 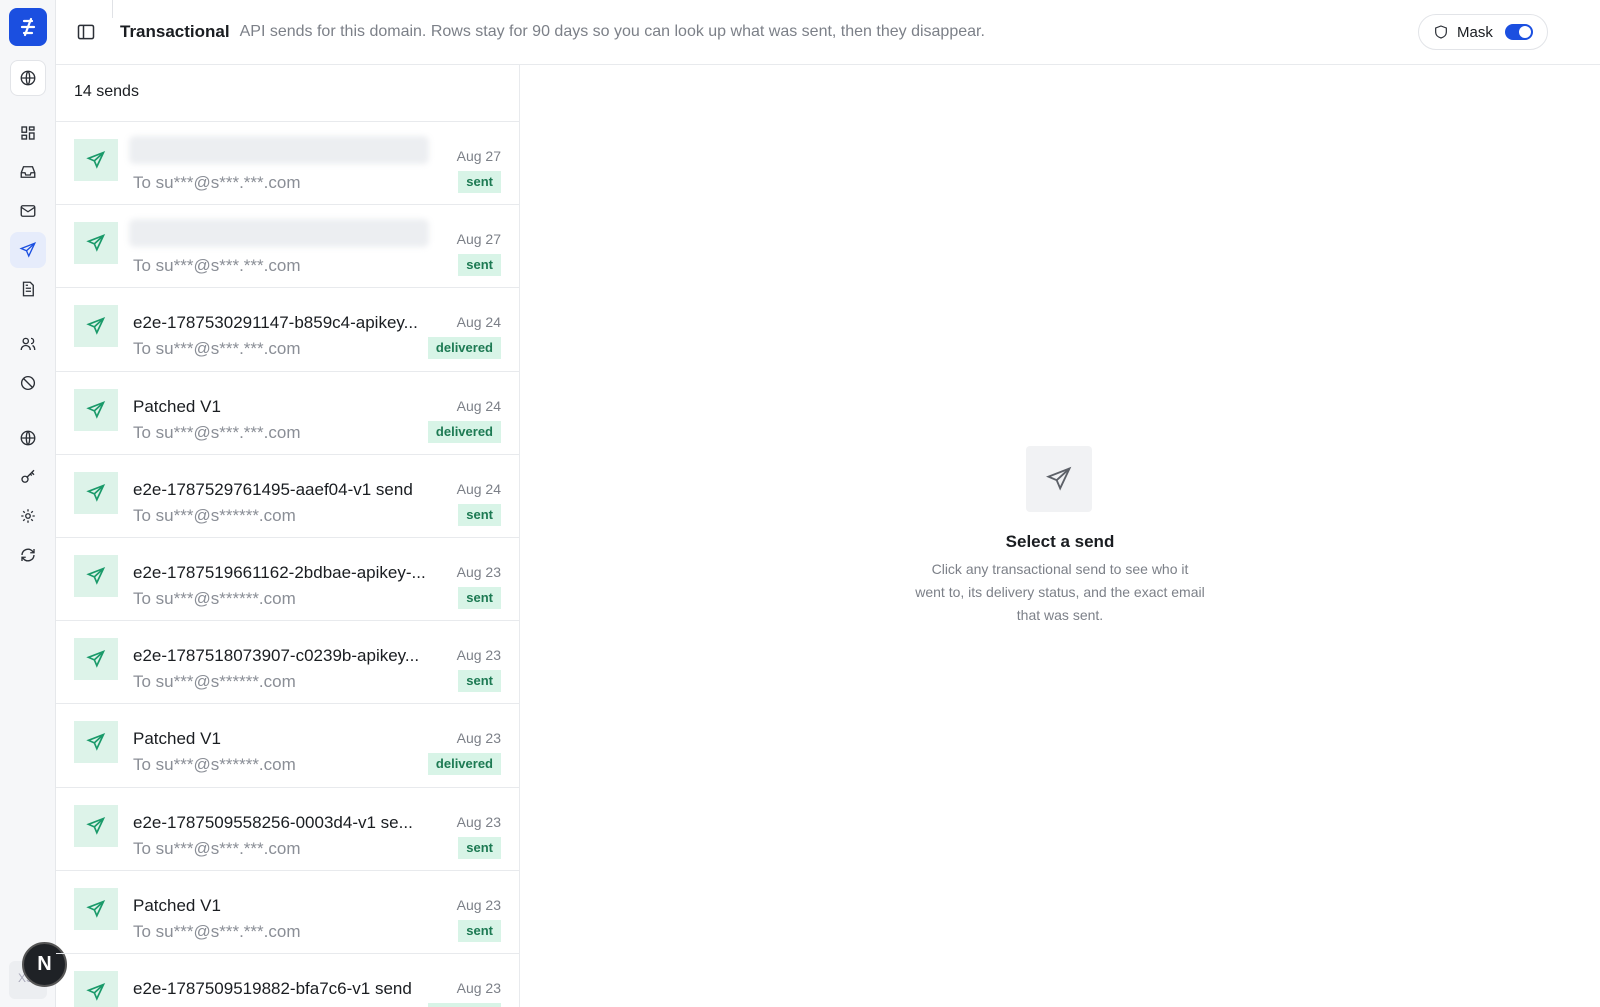 What do you see at coordinates (1441, 32) in the screenshot?
I see `shield-icon` at bounding box center [1441, 32].